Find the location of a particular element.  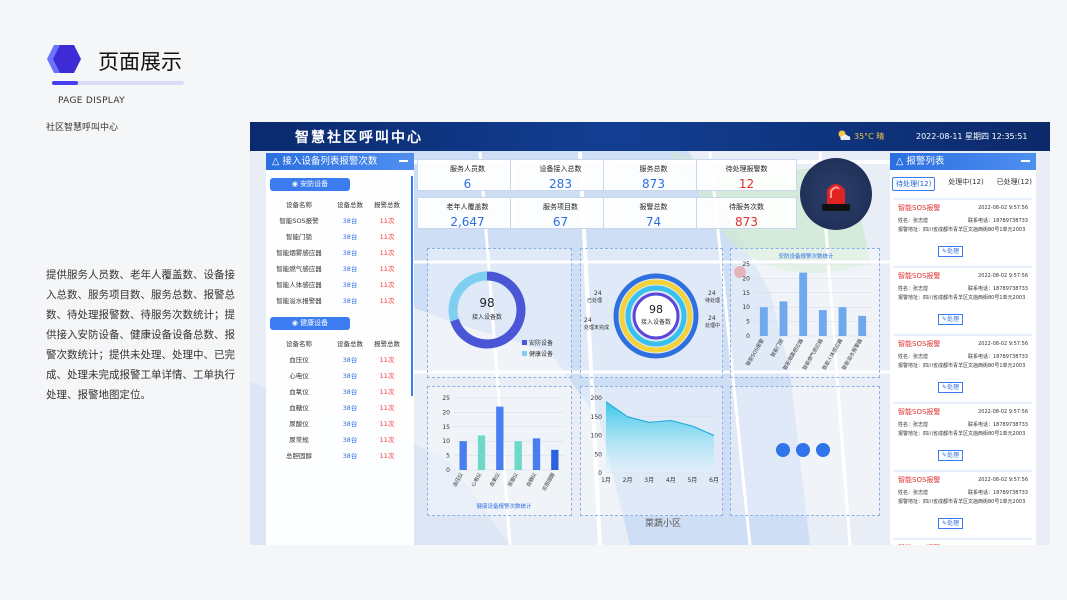

y-tick-label: 100 is located at coordinates (597, 436).